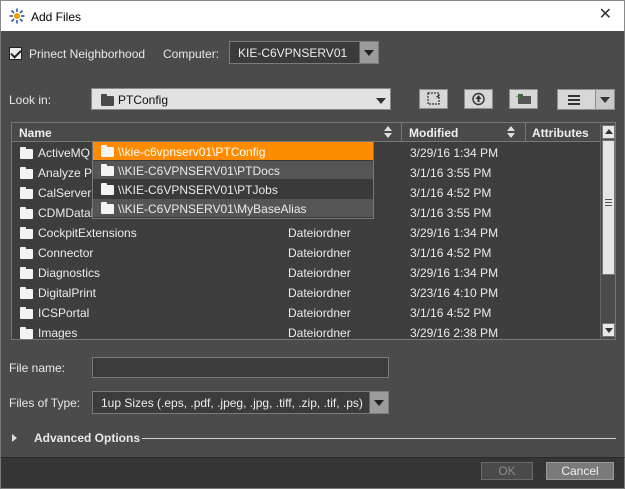  I want to click on column-attributes: Attributes, so click(560, 133).